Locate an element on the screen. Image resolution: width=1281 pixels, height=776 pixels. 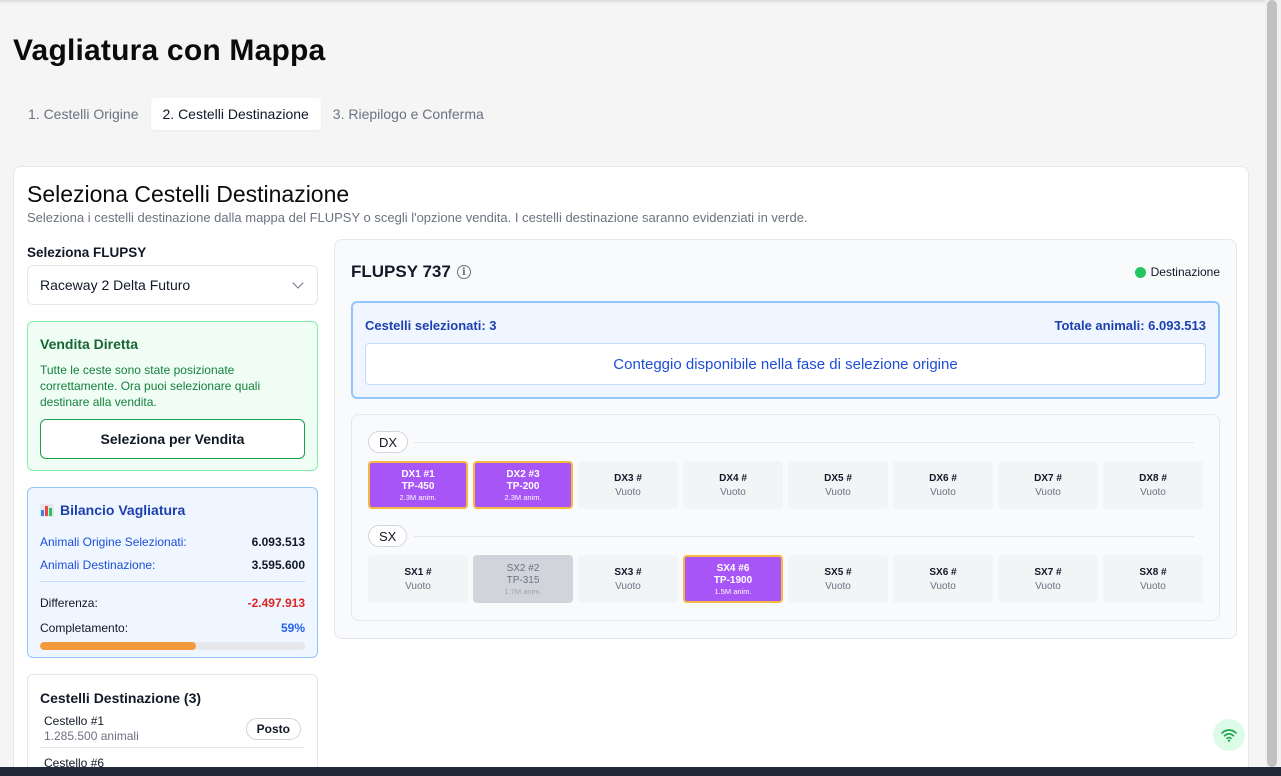
row-divider is located at coordinates (804, 536).